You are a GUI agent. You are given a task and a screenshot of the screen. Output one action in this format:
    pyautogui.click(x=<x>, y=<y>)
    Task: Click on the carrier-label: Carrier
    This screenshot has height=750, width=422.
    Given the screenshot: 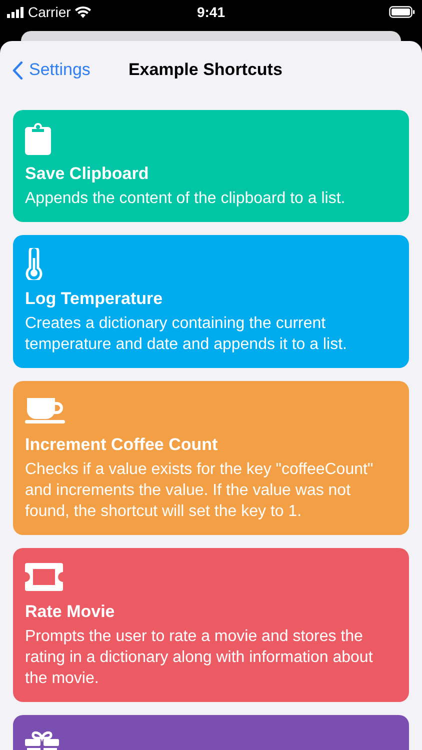 What is the action you would take?
    pyautogui.click(x=49, y=12)
    